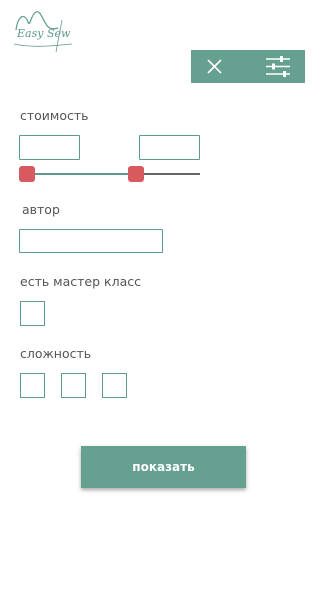 Image resolution: width=320 pixels, height=590 pixels. What do you see at coordinates (163, 467) in the screenshot?
I see `show-results-button: показать` at bounding box center [163, 467].